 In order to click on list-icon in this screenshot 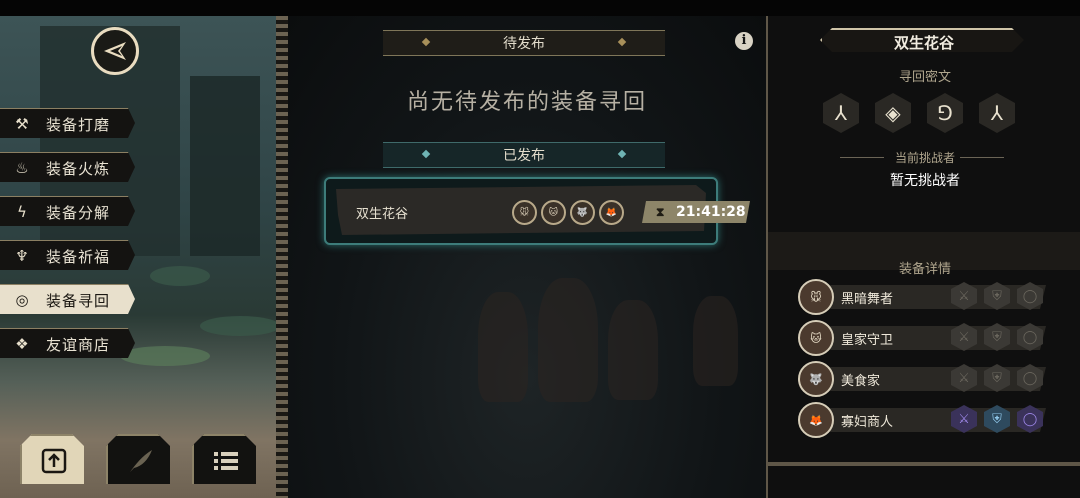, I will do `click(226, 461)`.